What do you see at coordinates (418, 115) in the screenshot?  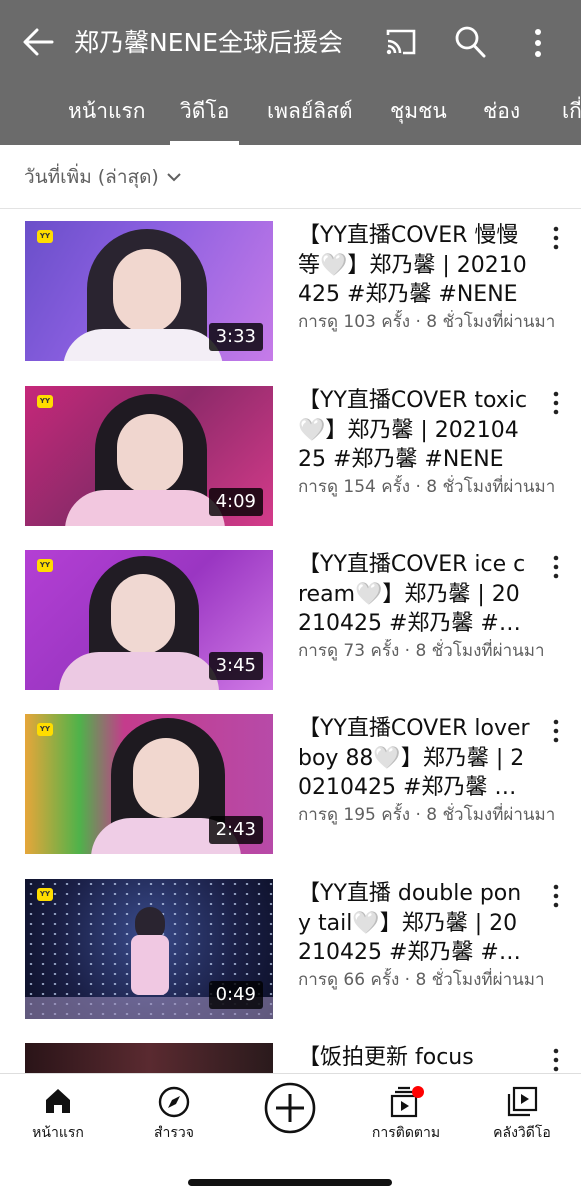 I see `tab-community: ชุมชน` at bounding box center [418, 115].